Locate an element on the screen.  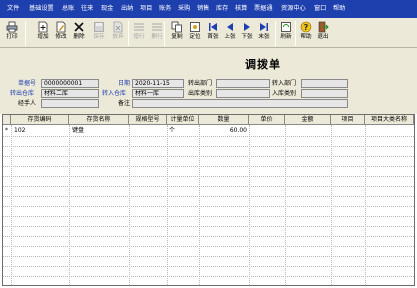
out-wh-label: 转出仓库 is located at coordinates (22, 93).